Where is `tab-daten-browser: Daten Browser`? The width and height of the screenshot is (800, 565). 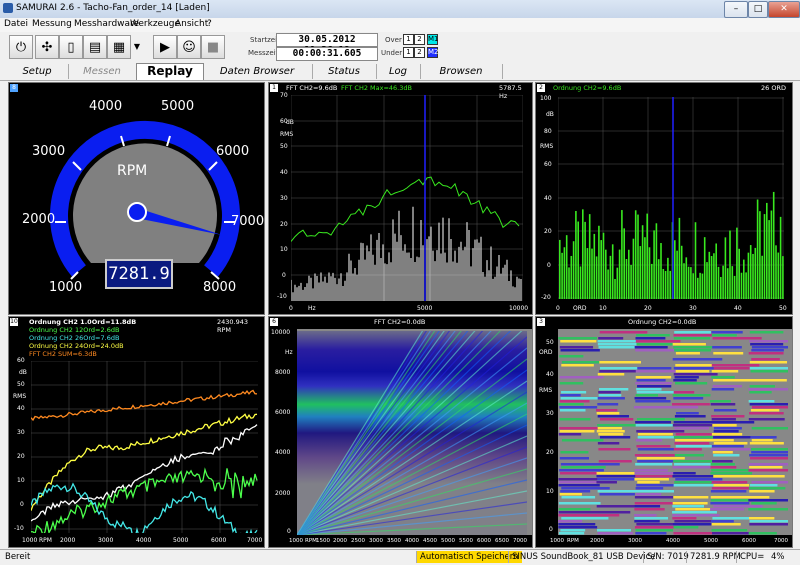 tab-daten-browser: Daten Browser is located at coordinates (257, 71).